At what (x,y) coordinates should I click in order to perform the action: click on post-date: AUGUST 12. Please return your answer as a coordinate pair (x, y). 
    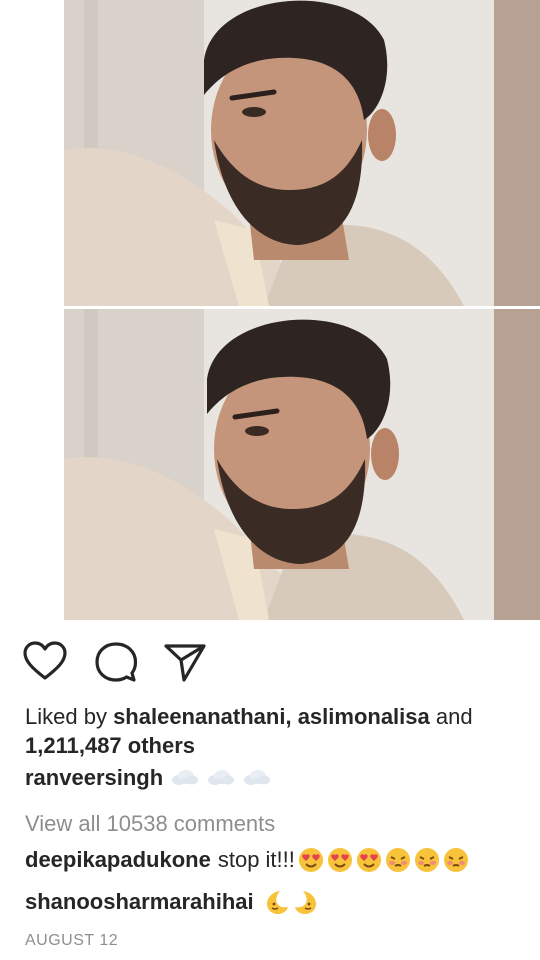
    Looking at the image, I should click on (72, 940).